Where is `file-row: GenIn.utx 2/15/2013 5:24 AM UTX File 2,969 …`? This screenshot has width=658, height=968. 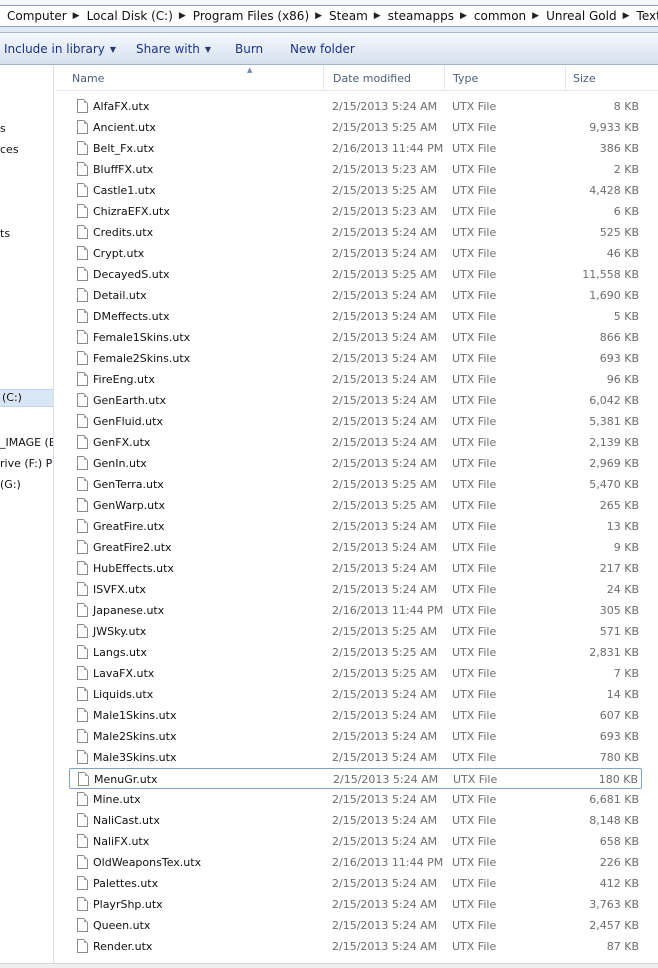 file-row: GenIn.utx 2/15/2013 5:24 AM UTX File 2,969 … is located at coordinates (355, 463).